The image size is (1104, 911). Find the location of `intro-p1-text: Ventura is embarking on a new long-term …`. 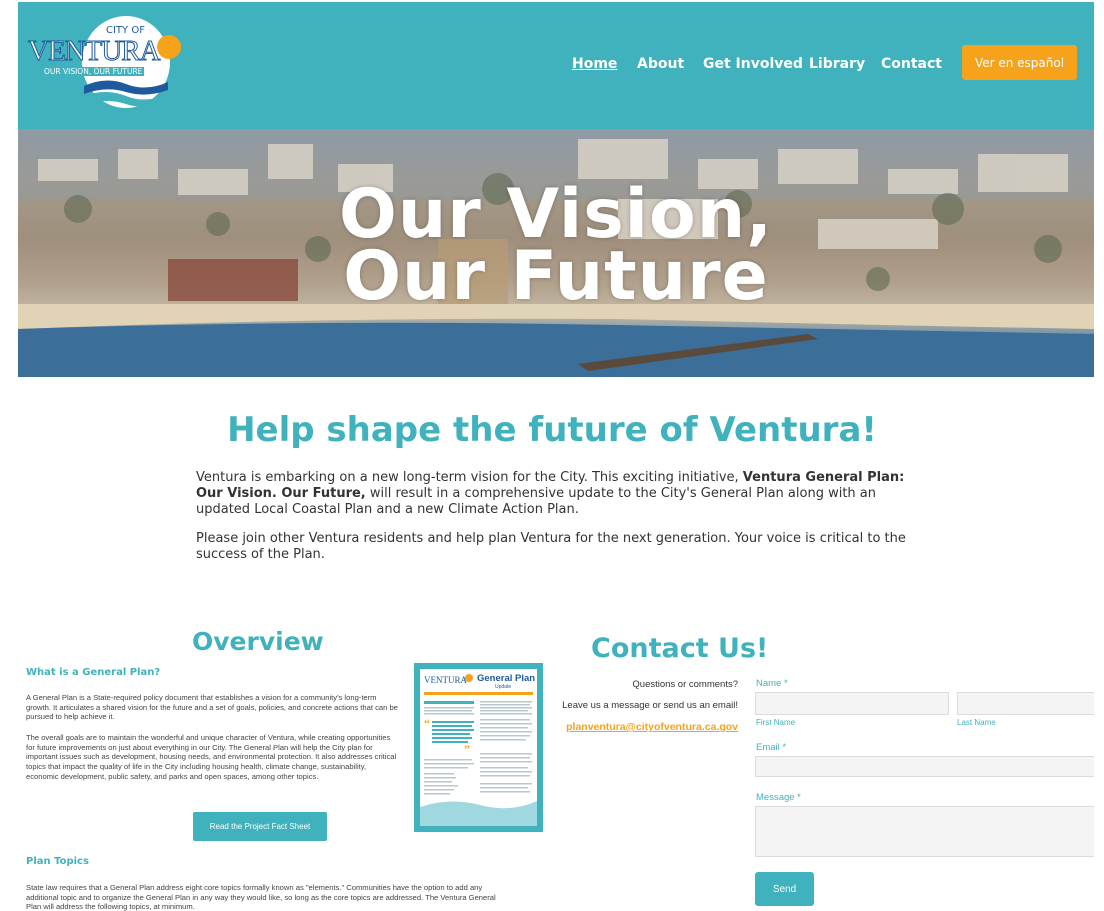

intro-p1-text: Ventura is embarking on a new long-term … is located at coordinates (469, 477).